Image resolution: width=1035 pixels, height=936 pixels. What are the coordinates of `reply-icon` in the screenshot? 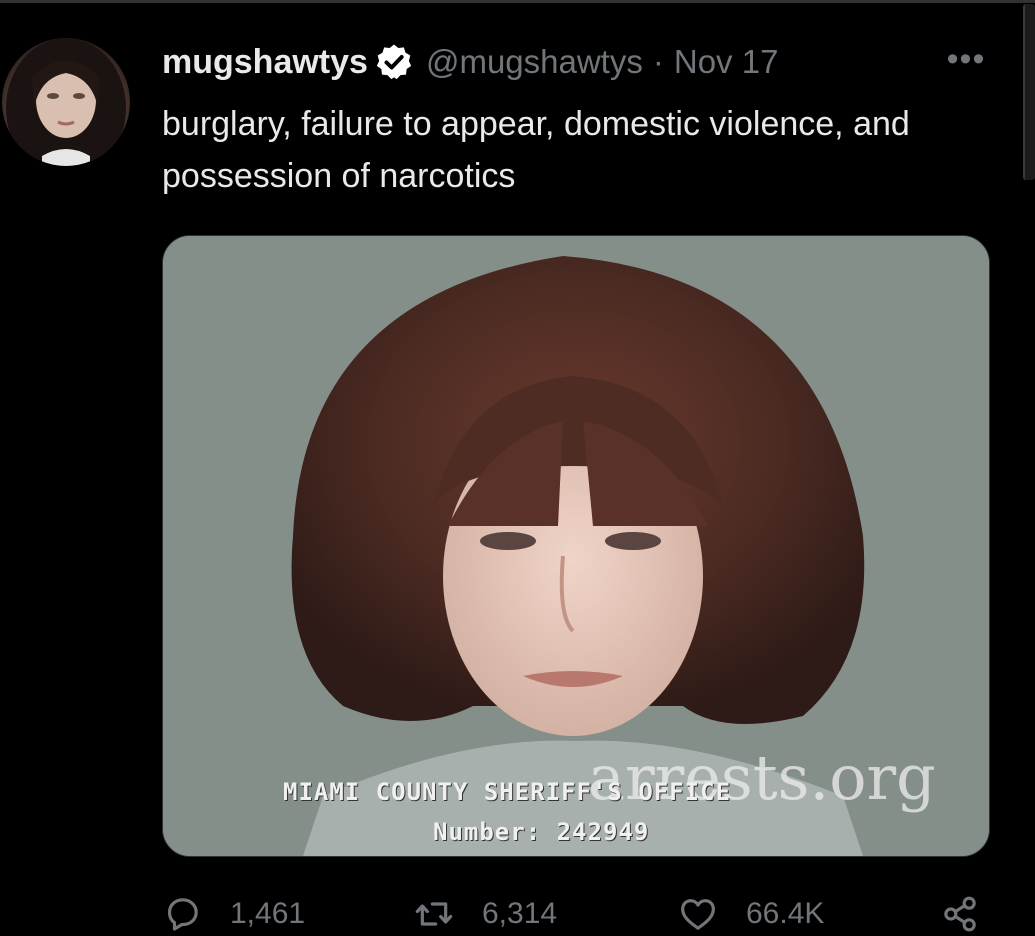 It's located at (182, 914).